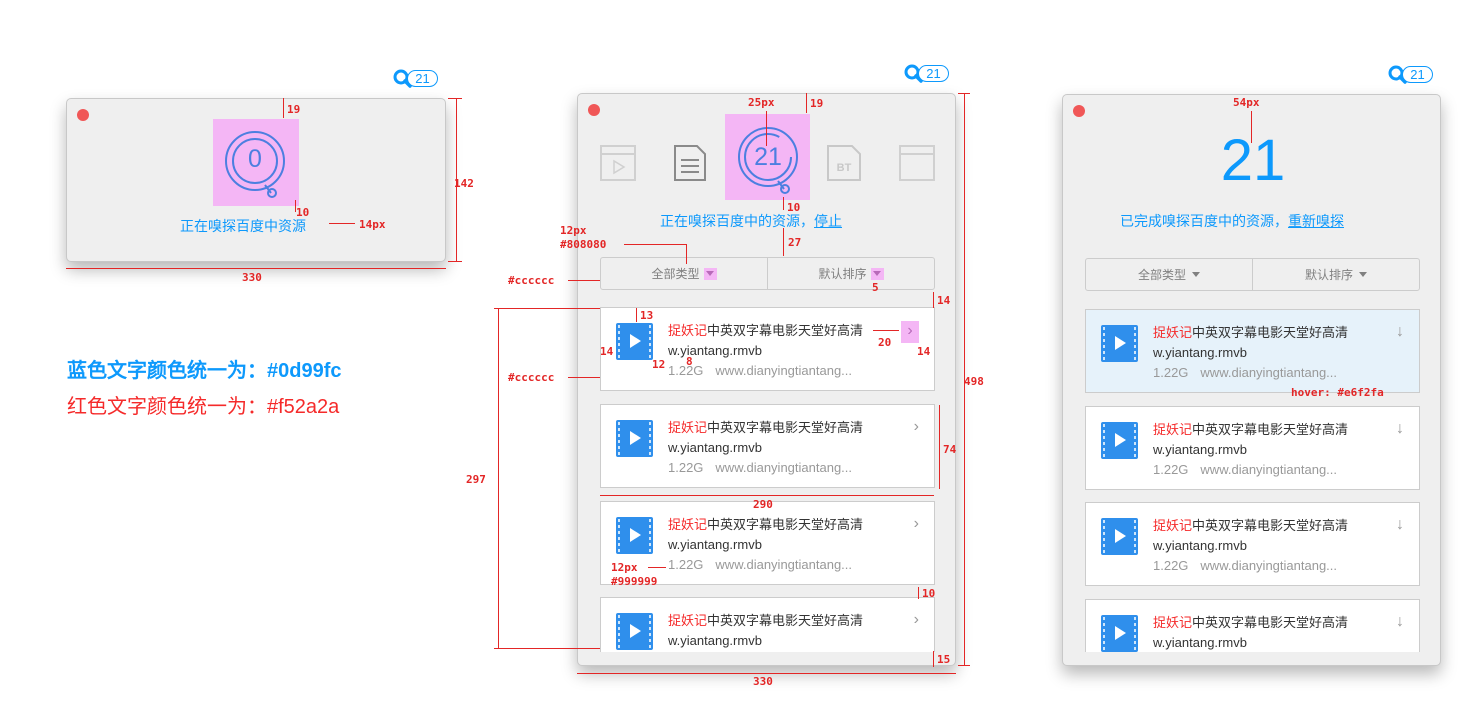  Describe the element at coordinates (203, 407) in the screenshot. I see `note-red-color: 红色文字颜色统一为：#f52a2a` at that location.